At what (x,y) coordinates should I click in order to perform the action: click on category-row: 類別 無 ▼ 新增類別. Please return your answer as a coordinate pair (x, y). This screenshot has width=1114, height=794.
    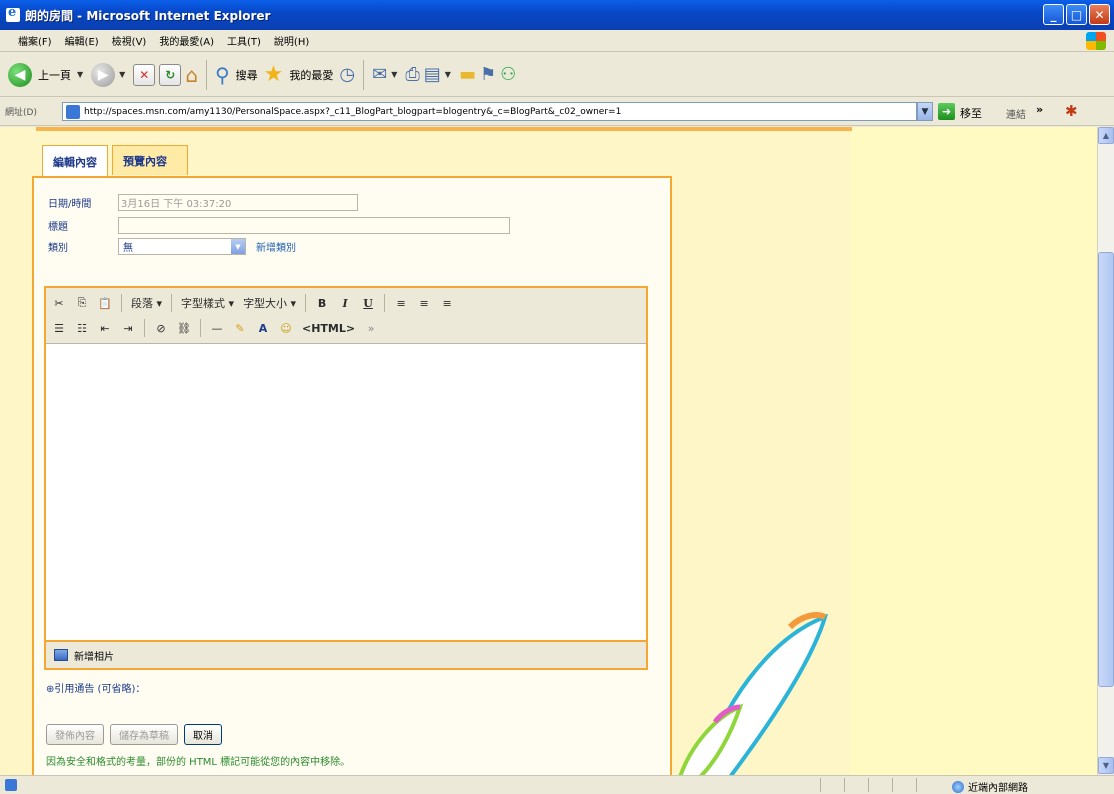
    Looking at the image, I should click on (172, 246).